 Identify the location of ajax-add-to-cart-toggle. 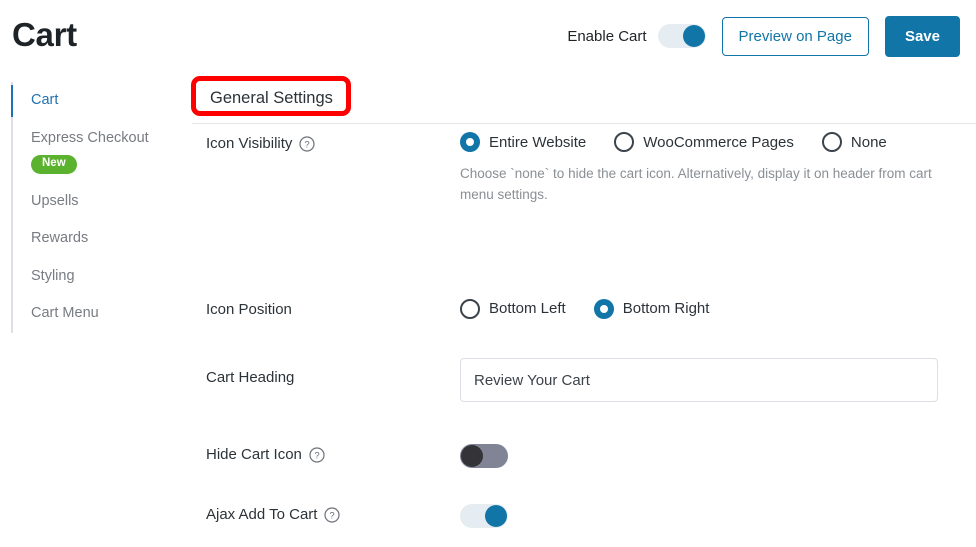
(484, 516).